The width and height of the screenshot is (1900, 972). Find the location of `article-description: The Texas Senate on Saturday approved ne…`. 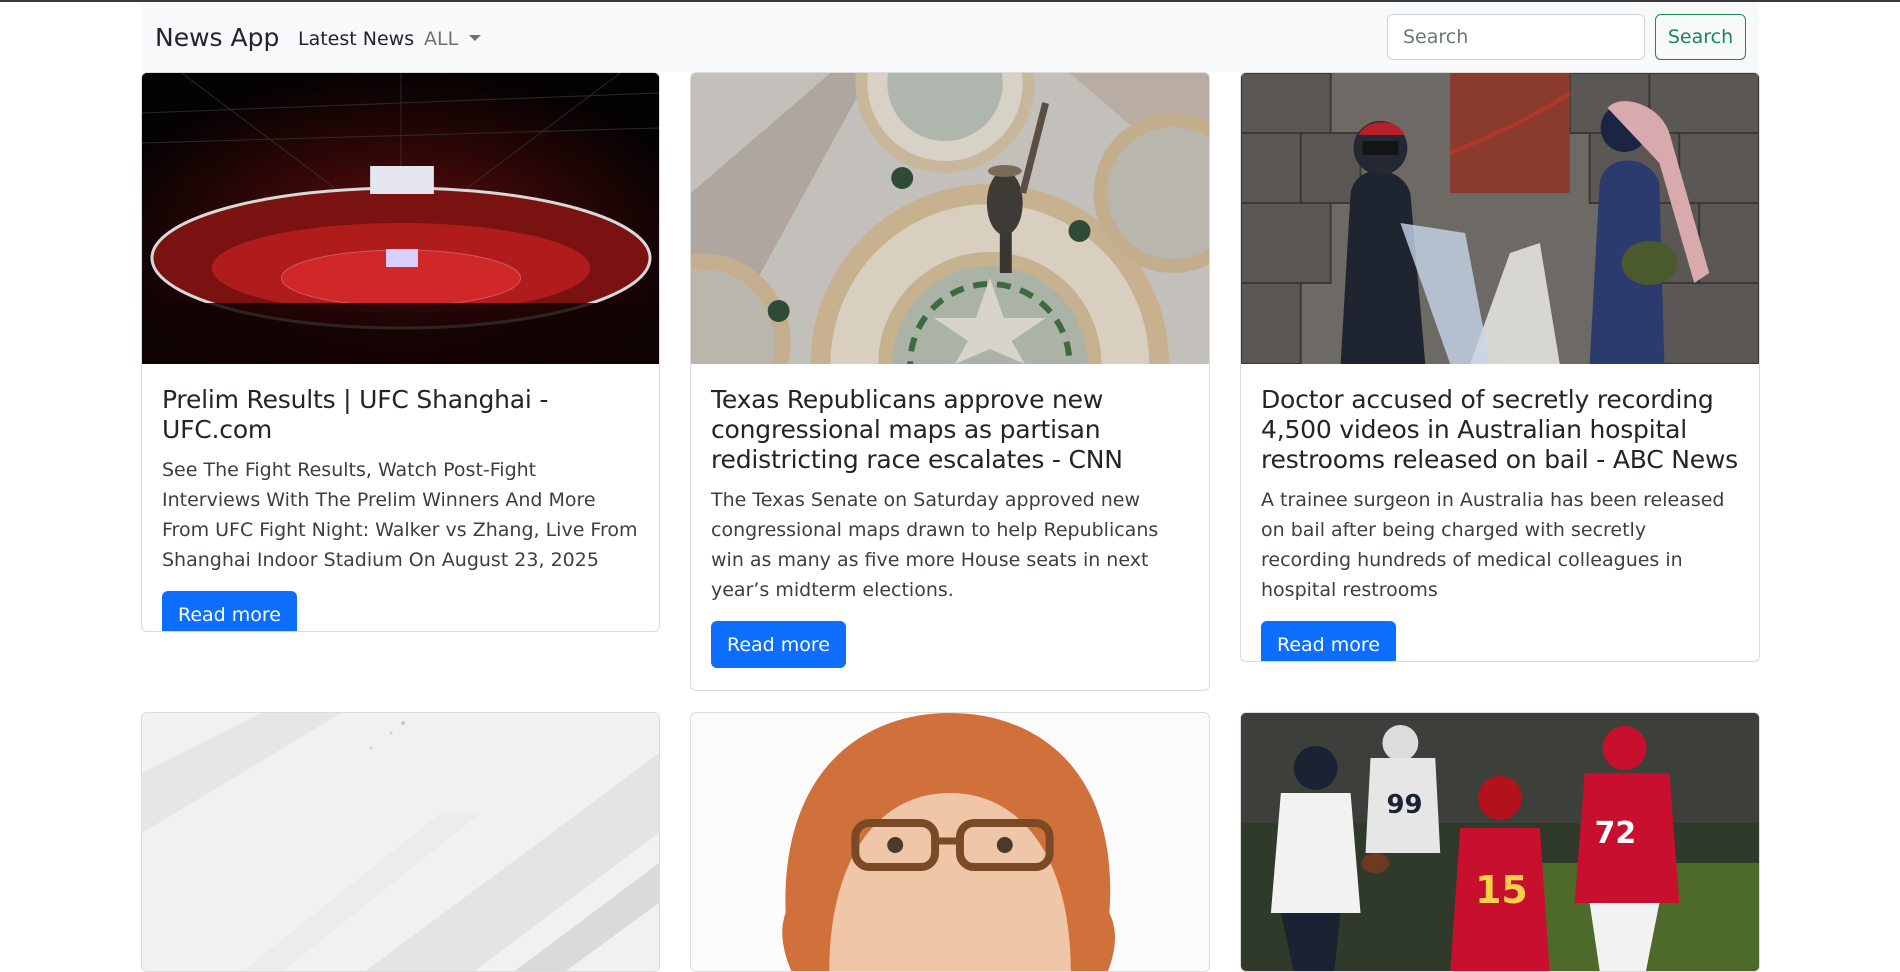

article-description: The Texas Senate on Saturday approved ne… is located at coordinates (935, 545).